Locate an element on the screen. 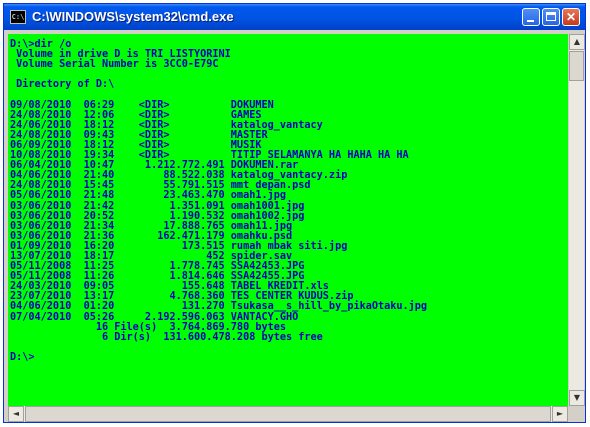  scroll-down-button: ▼ is located at coordinates (577, 398).